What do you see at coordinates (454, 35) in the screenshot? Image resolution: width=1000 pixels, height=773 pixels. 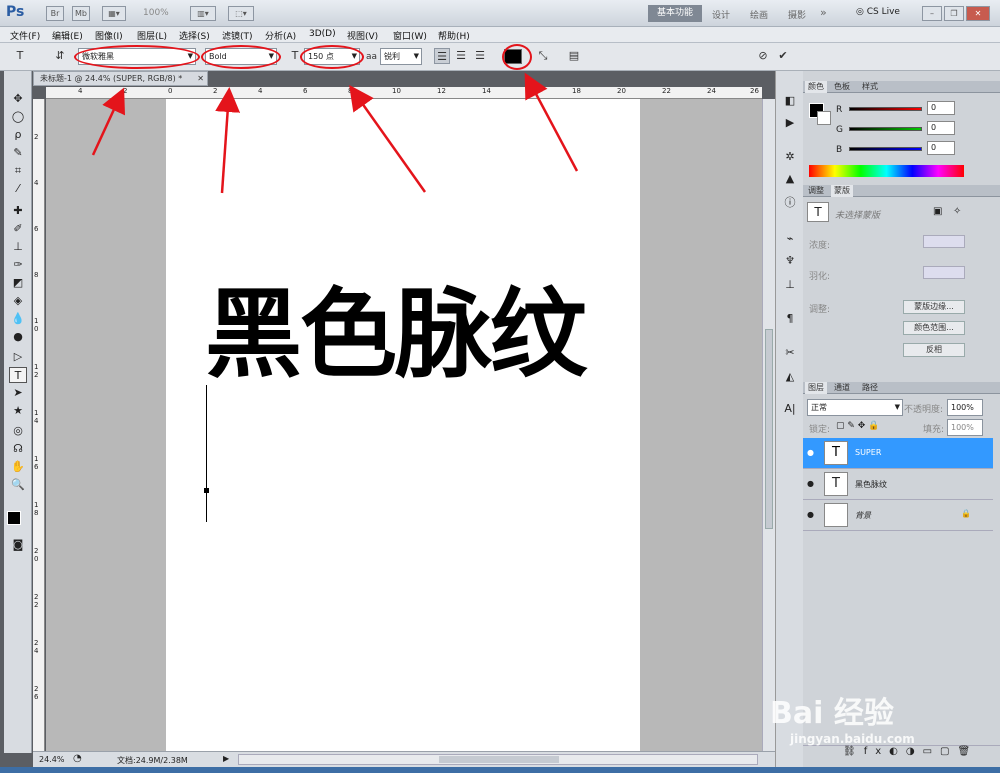 I see `menu-help: 帮助(H)` at bounding box center [454, 35].